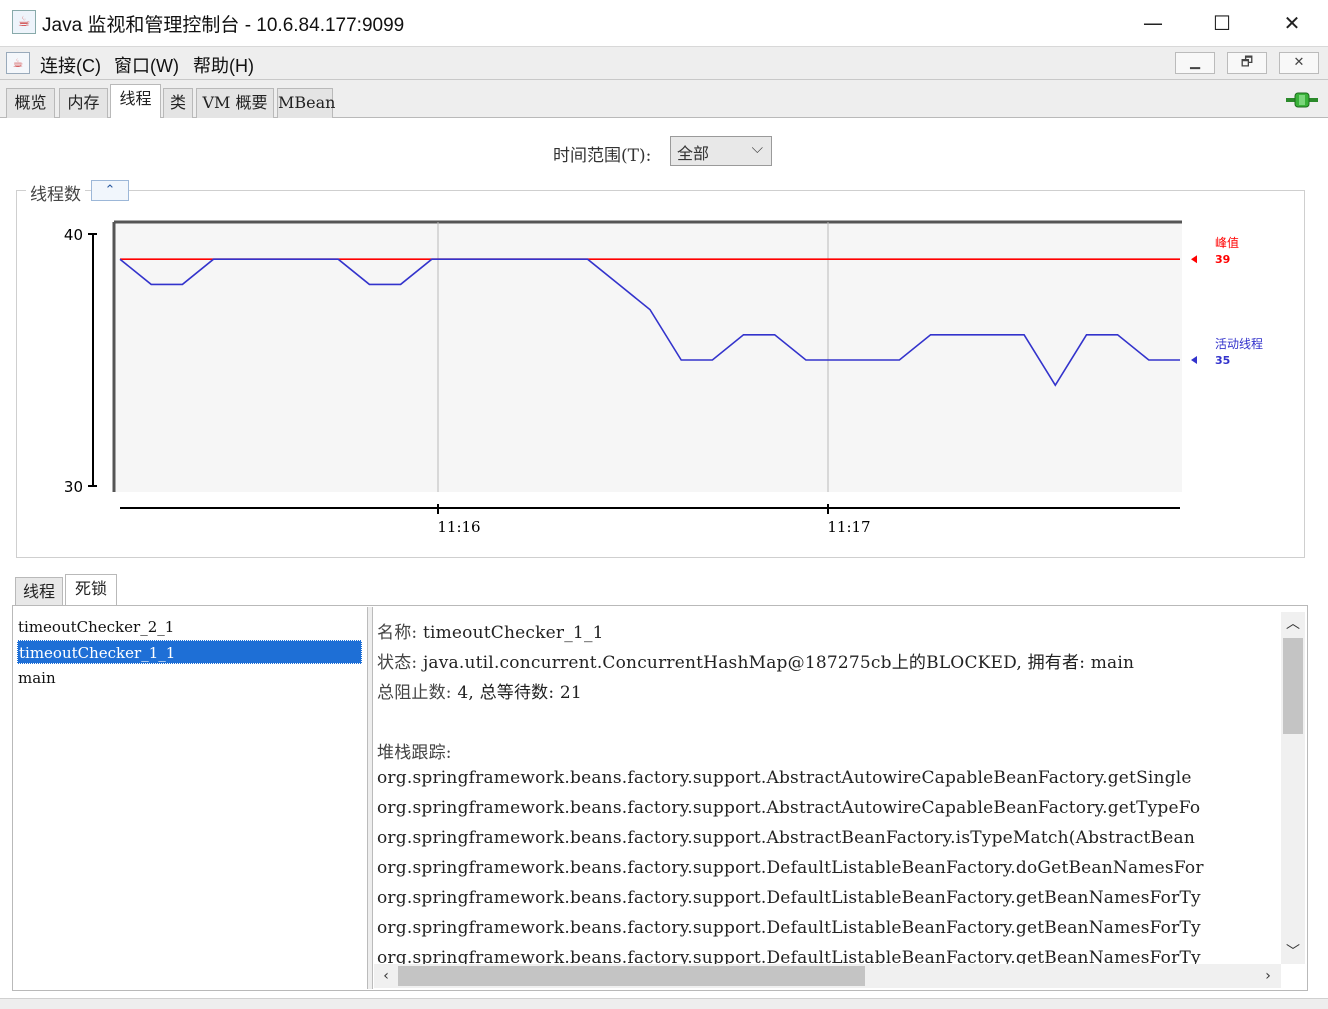 The width and height of the screenshot is (1328, 1009). I want to click on legend-peak-name: 峰值, so click(1227, 242).